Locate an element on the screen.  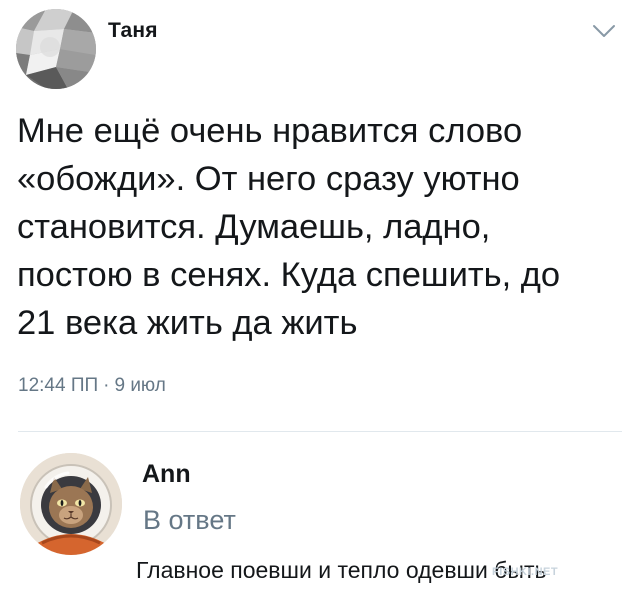
blurred-avatar-icon is located at coordinates (56, 49).